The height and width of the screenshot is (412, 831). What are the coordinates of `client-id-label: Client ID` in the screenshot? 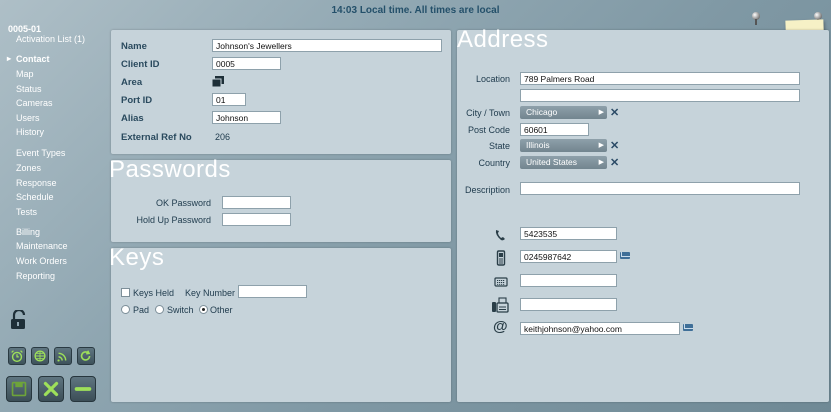 It's located at (140, 64).